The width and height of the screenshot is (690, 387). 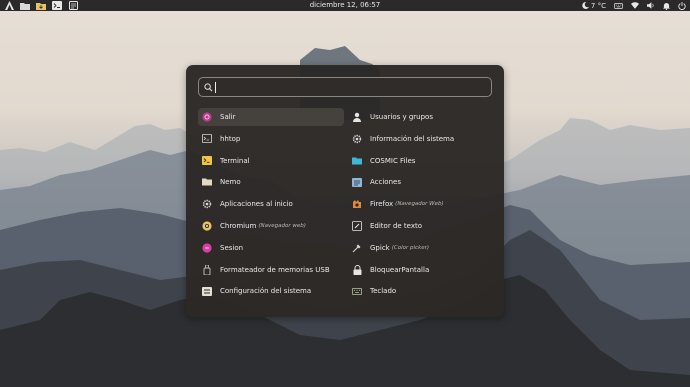 What do you see at coordinates (266, 291) in the screenshot?
I see `result-label: Configuración del sistema` at bounding box center [266, 291].